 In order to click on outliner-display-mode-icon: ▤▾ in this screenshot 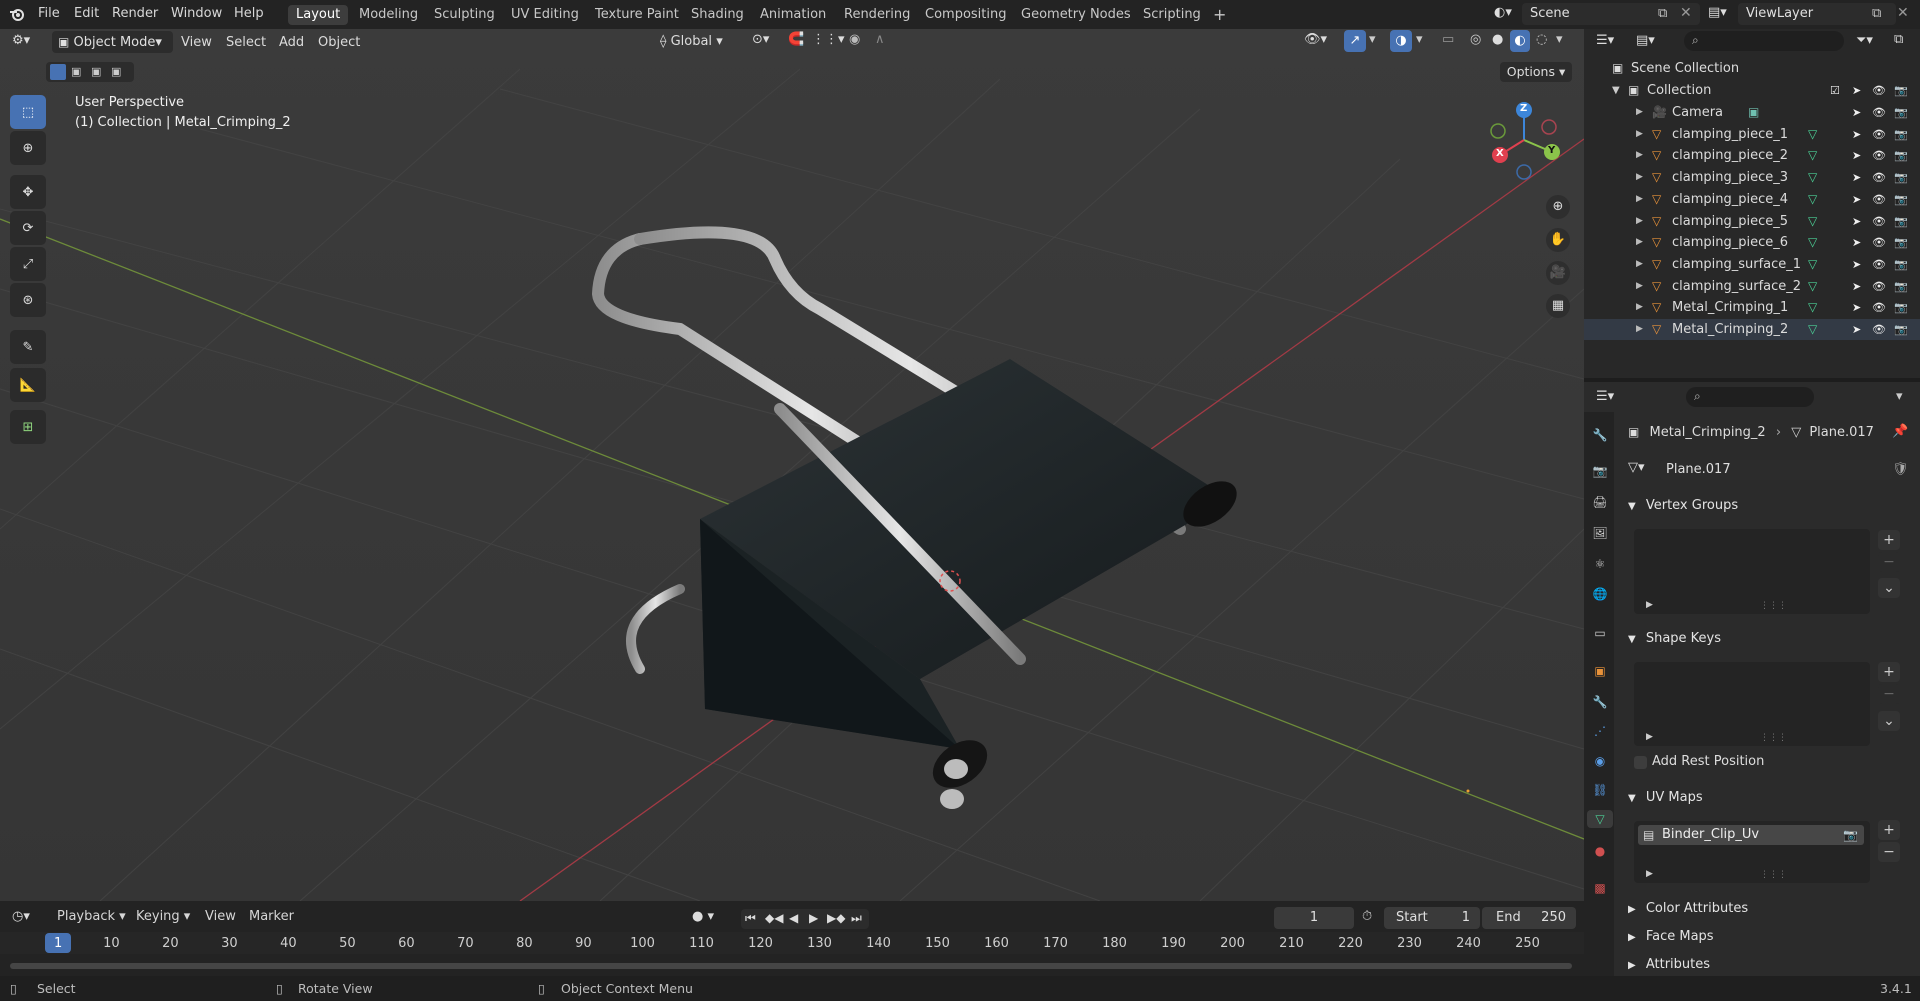, I will do `click(1645, 40)`.